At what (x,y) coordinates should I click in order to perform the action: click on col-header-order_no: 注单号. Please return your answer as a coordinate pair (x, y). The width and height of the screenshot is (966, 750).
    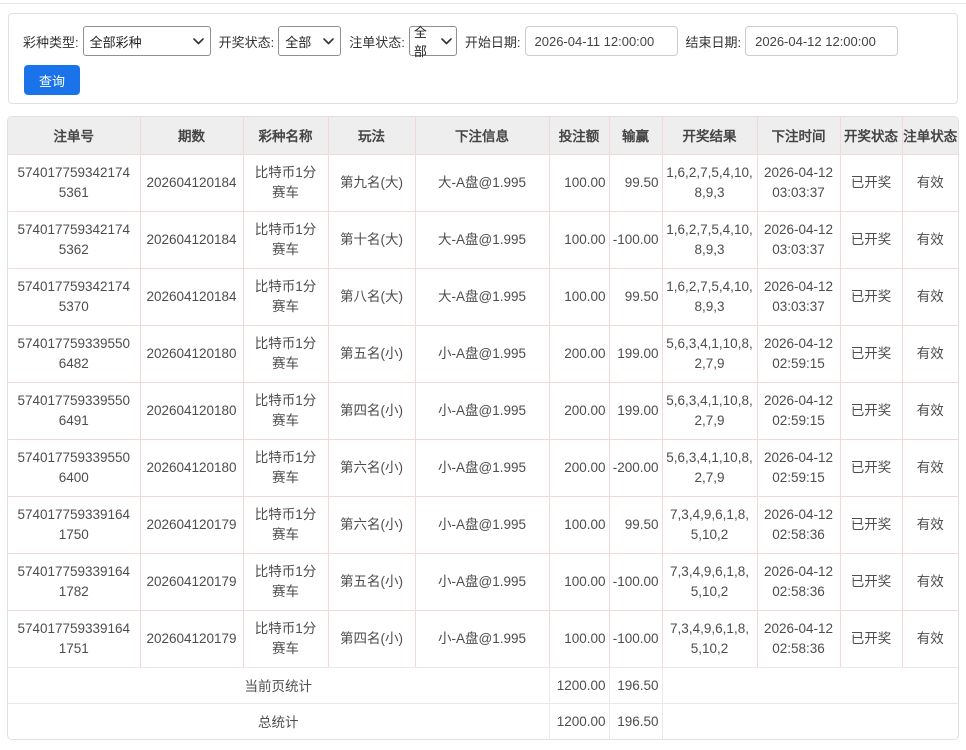
    Looking at the image, I should click on (74, 136).